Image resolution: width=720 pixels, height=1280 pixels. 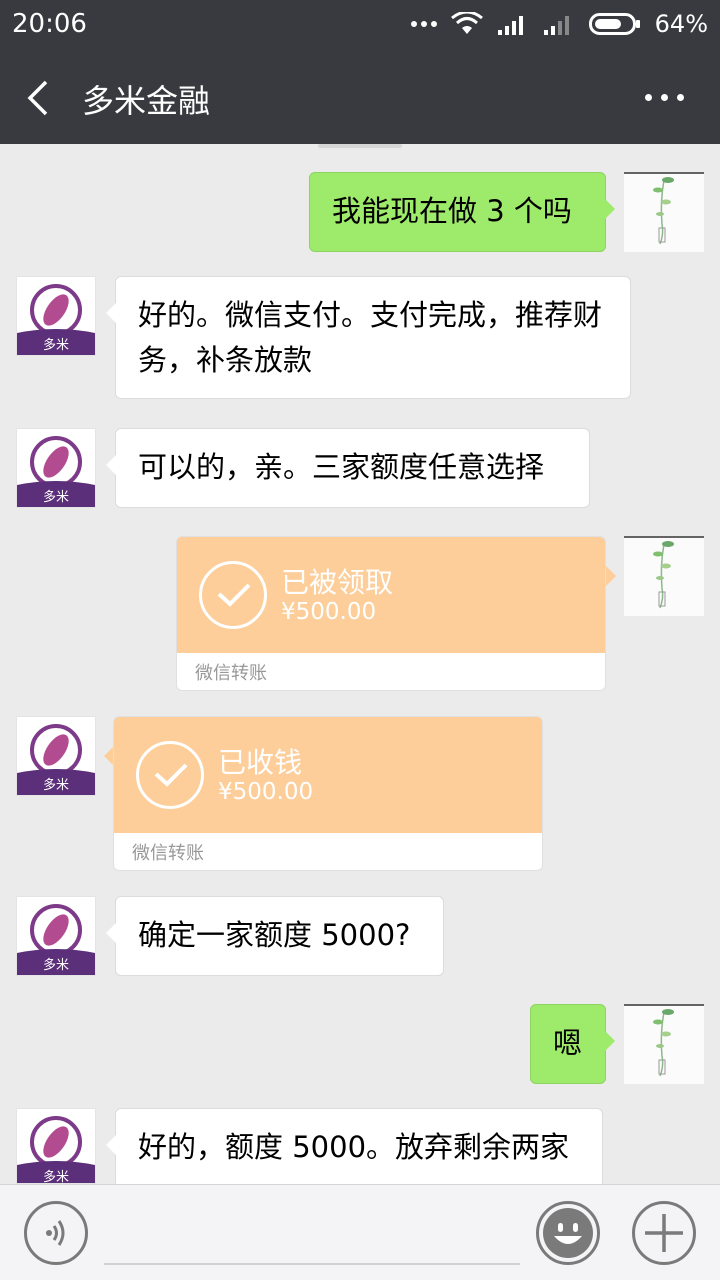 I want to click on message-bubble-incoming: 好的，额度 5000。放弃剩余两家, so click(x=354, y=1148).